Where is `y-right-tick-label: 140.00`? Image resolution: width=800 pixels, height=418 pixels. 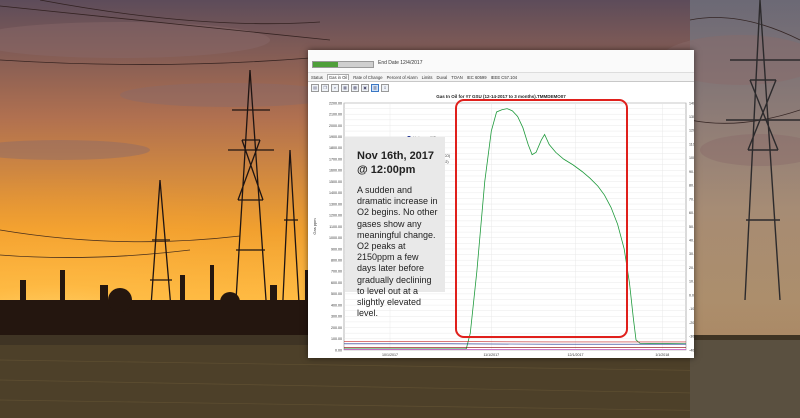
y-right-tick-label: 140.00 is located at coordinates (691, 103).